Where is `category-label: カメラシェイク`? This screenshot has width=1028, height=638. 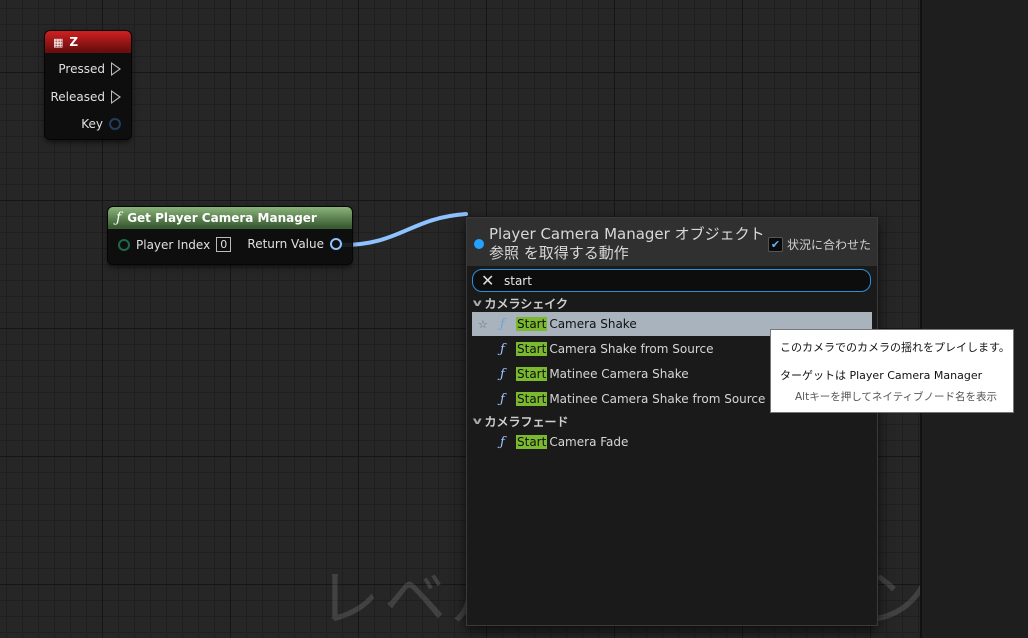 category-label: カメラシェイク is located at coordinates (526, 304).